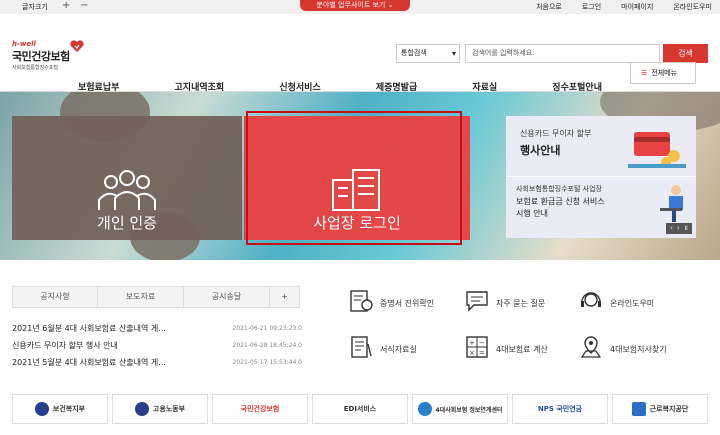 This screenshot has height=435, width=720. What do you see at coordinates (35, 68) in the screenshot?
I see `logo-sub: 사회보험통합징수포털` at bounding box center [35, 68].